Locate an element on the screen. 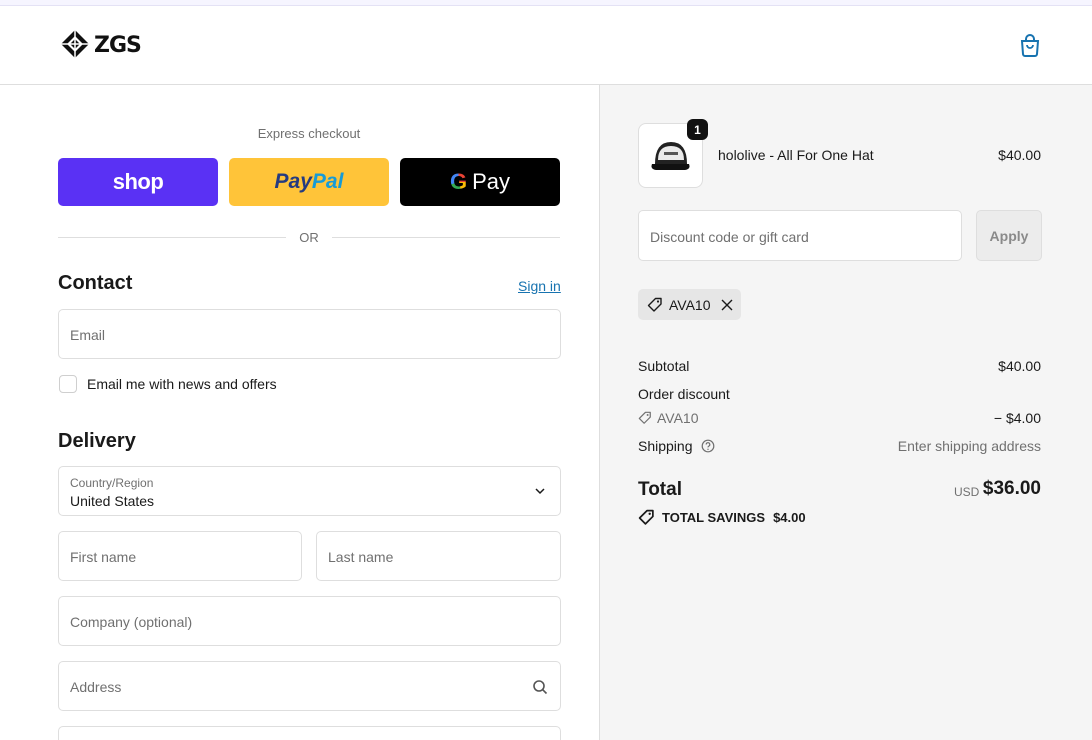 The height and width of the screenshot is (740, 1092). discount-code-input: Discount code or gift card is located at coordinates (800, 235).